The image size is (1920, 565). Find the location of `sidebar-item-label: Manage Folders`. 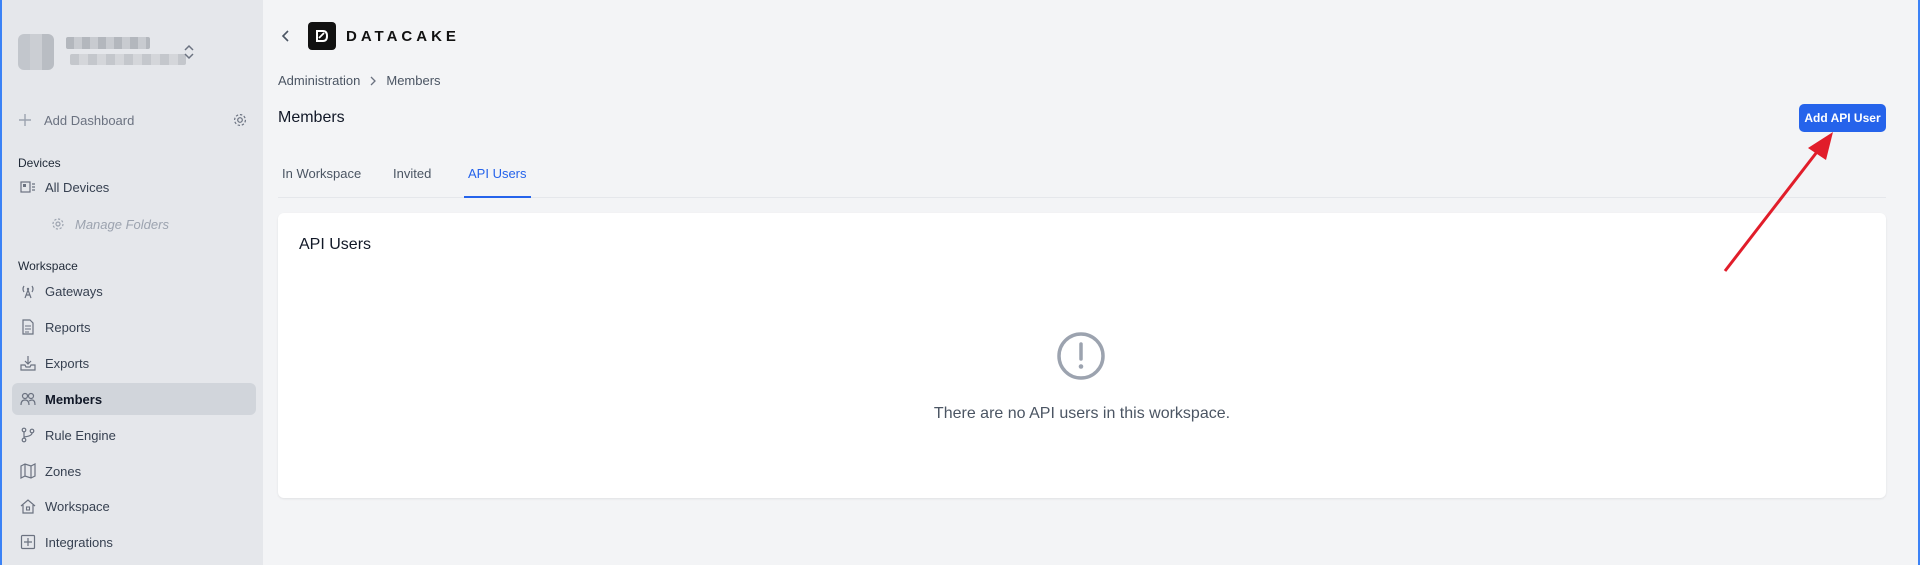

sidebar-item-label: Manage Folders is located at coordinates (122, 224).